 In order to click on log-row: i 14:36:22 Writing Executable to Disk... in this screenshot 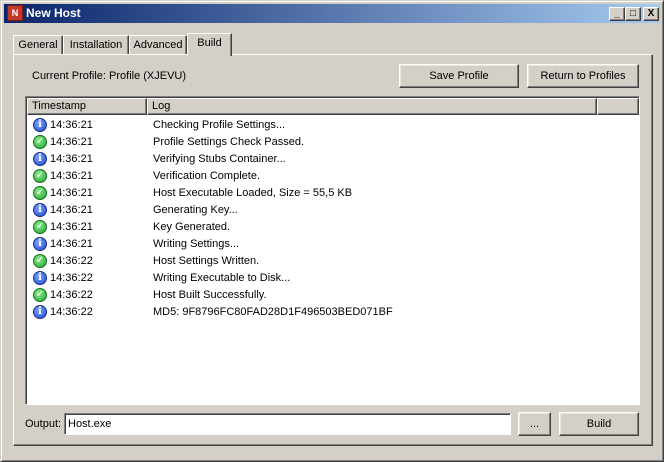, I will do `click(333, 278)`.